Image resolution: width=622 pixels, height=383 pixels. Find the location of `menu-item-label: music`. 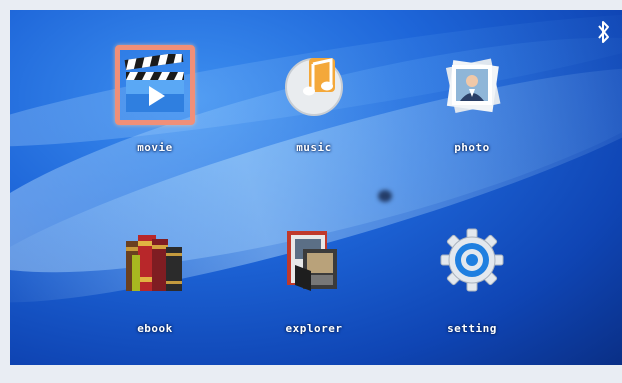

menu-item-label: music is located at coordinates (314, 147).